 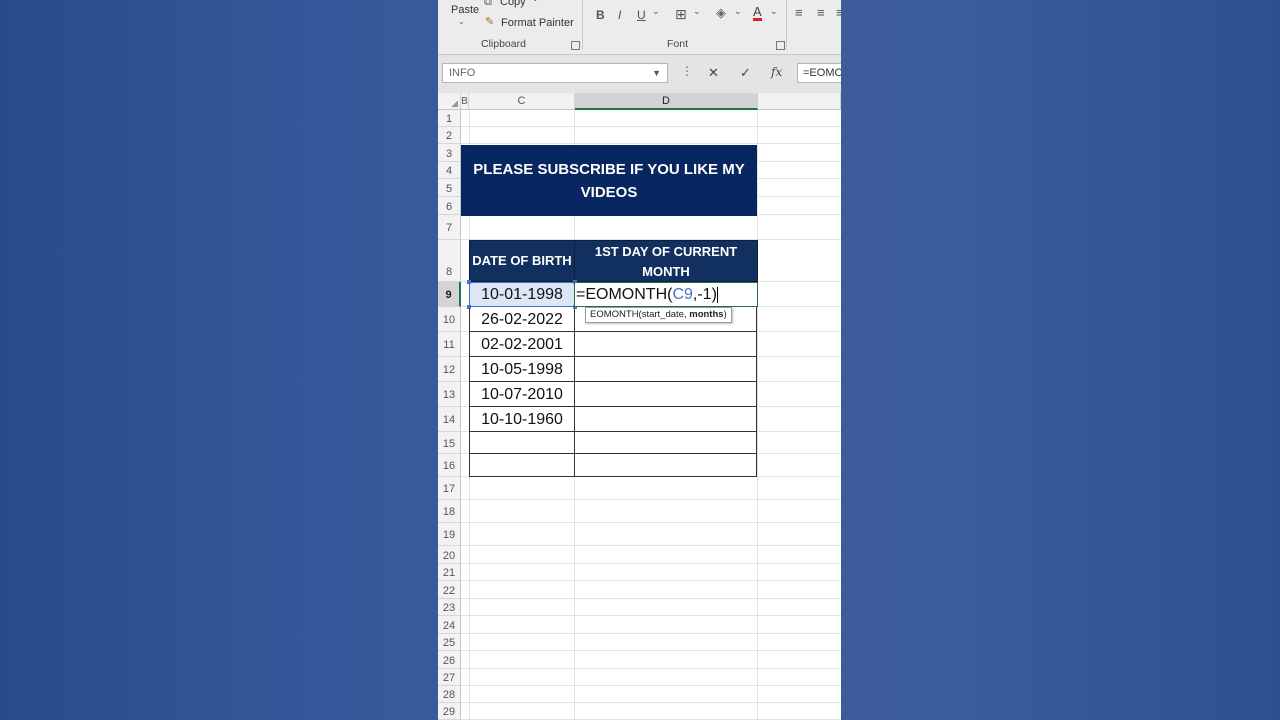 I want to click on row-header-29: 29, so click(x=449, y=711).